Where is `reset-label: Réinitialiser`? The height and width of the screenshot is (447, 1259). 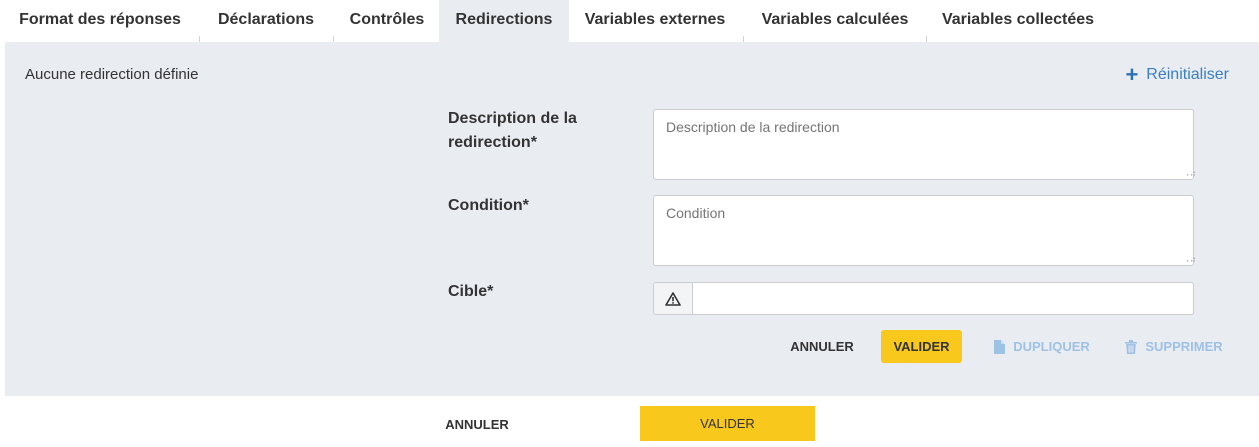
reset-label: Réinitialiser is located at coordinates (1187, 74).